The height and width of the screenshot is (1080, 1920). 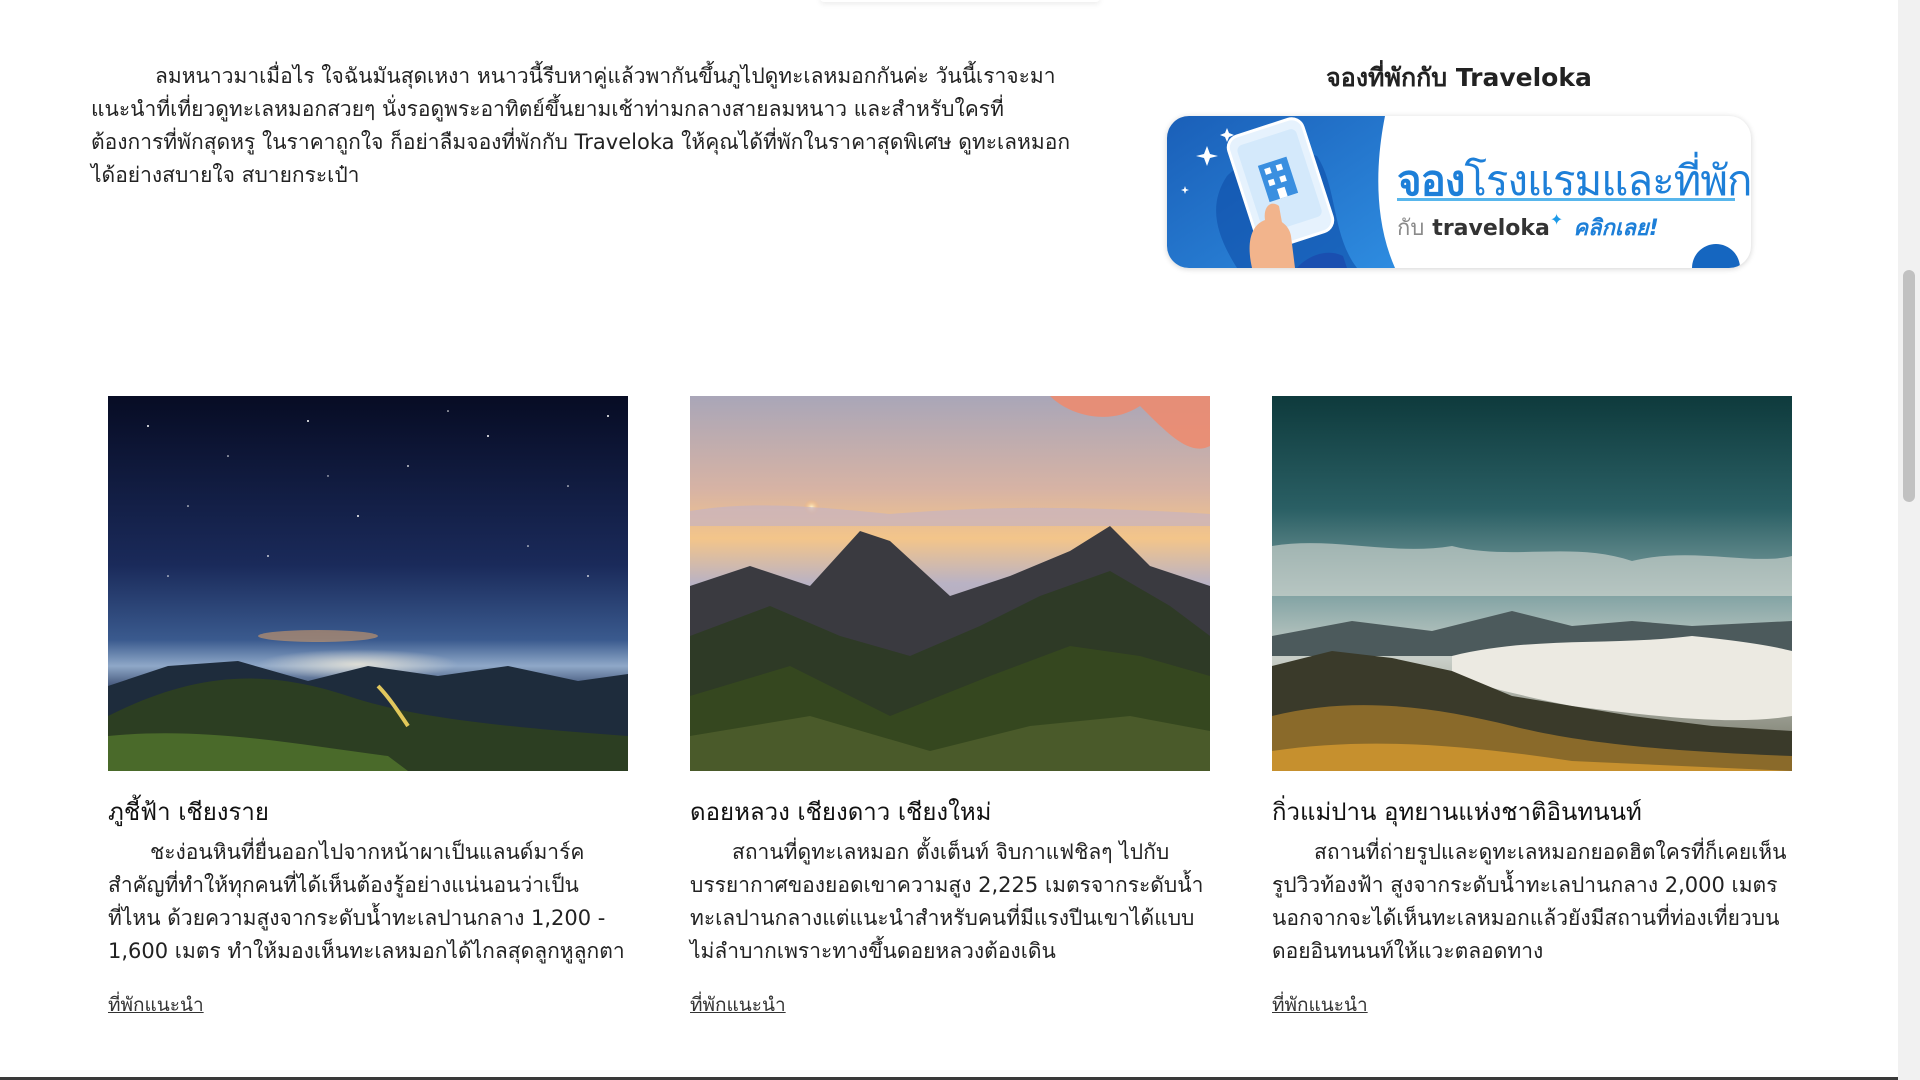 I want to click on top-header-edge, so click(x=960, y=1).